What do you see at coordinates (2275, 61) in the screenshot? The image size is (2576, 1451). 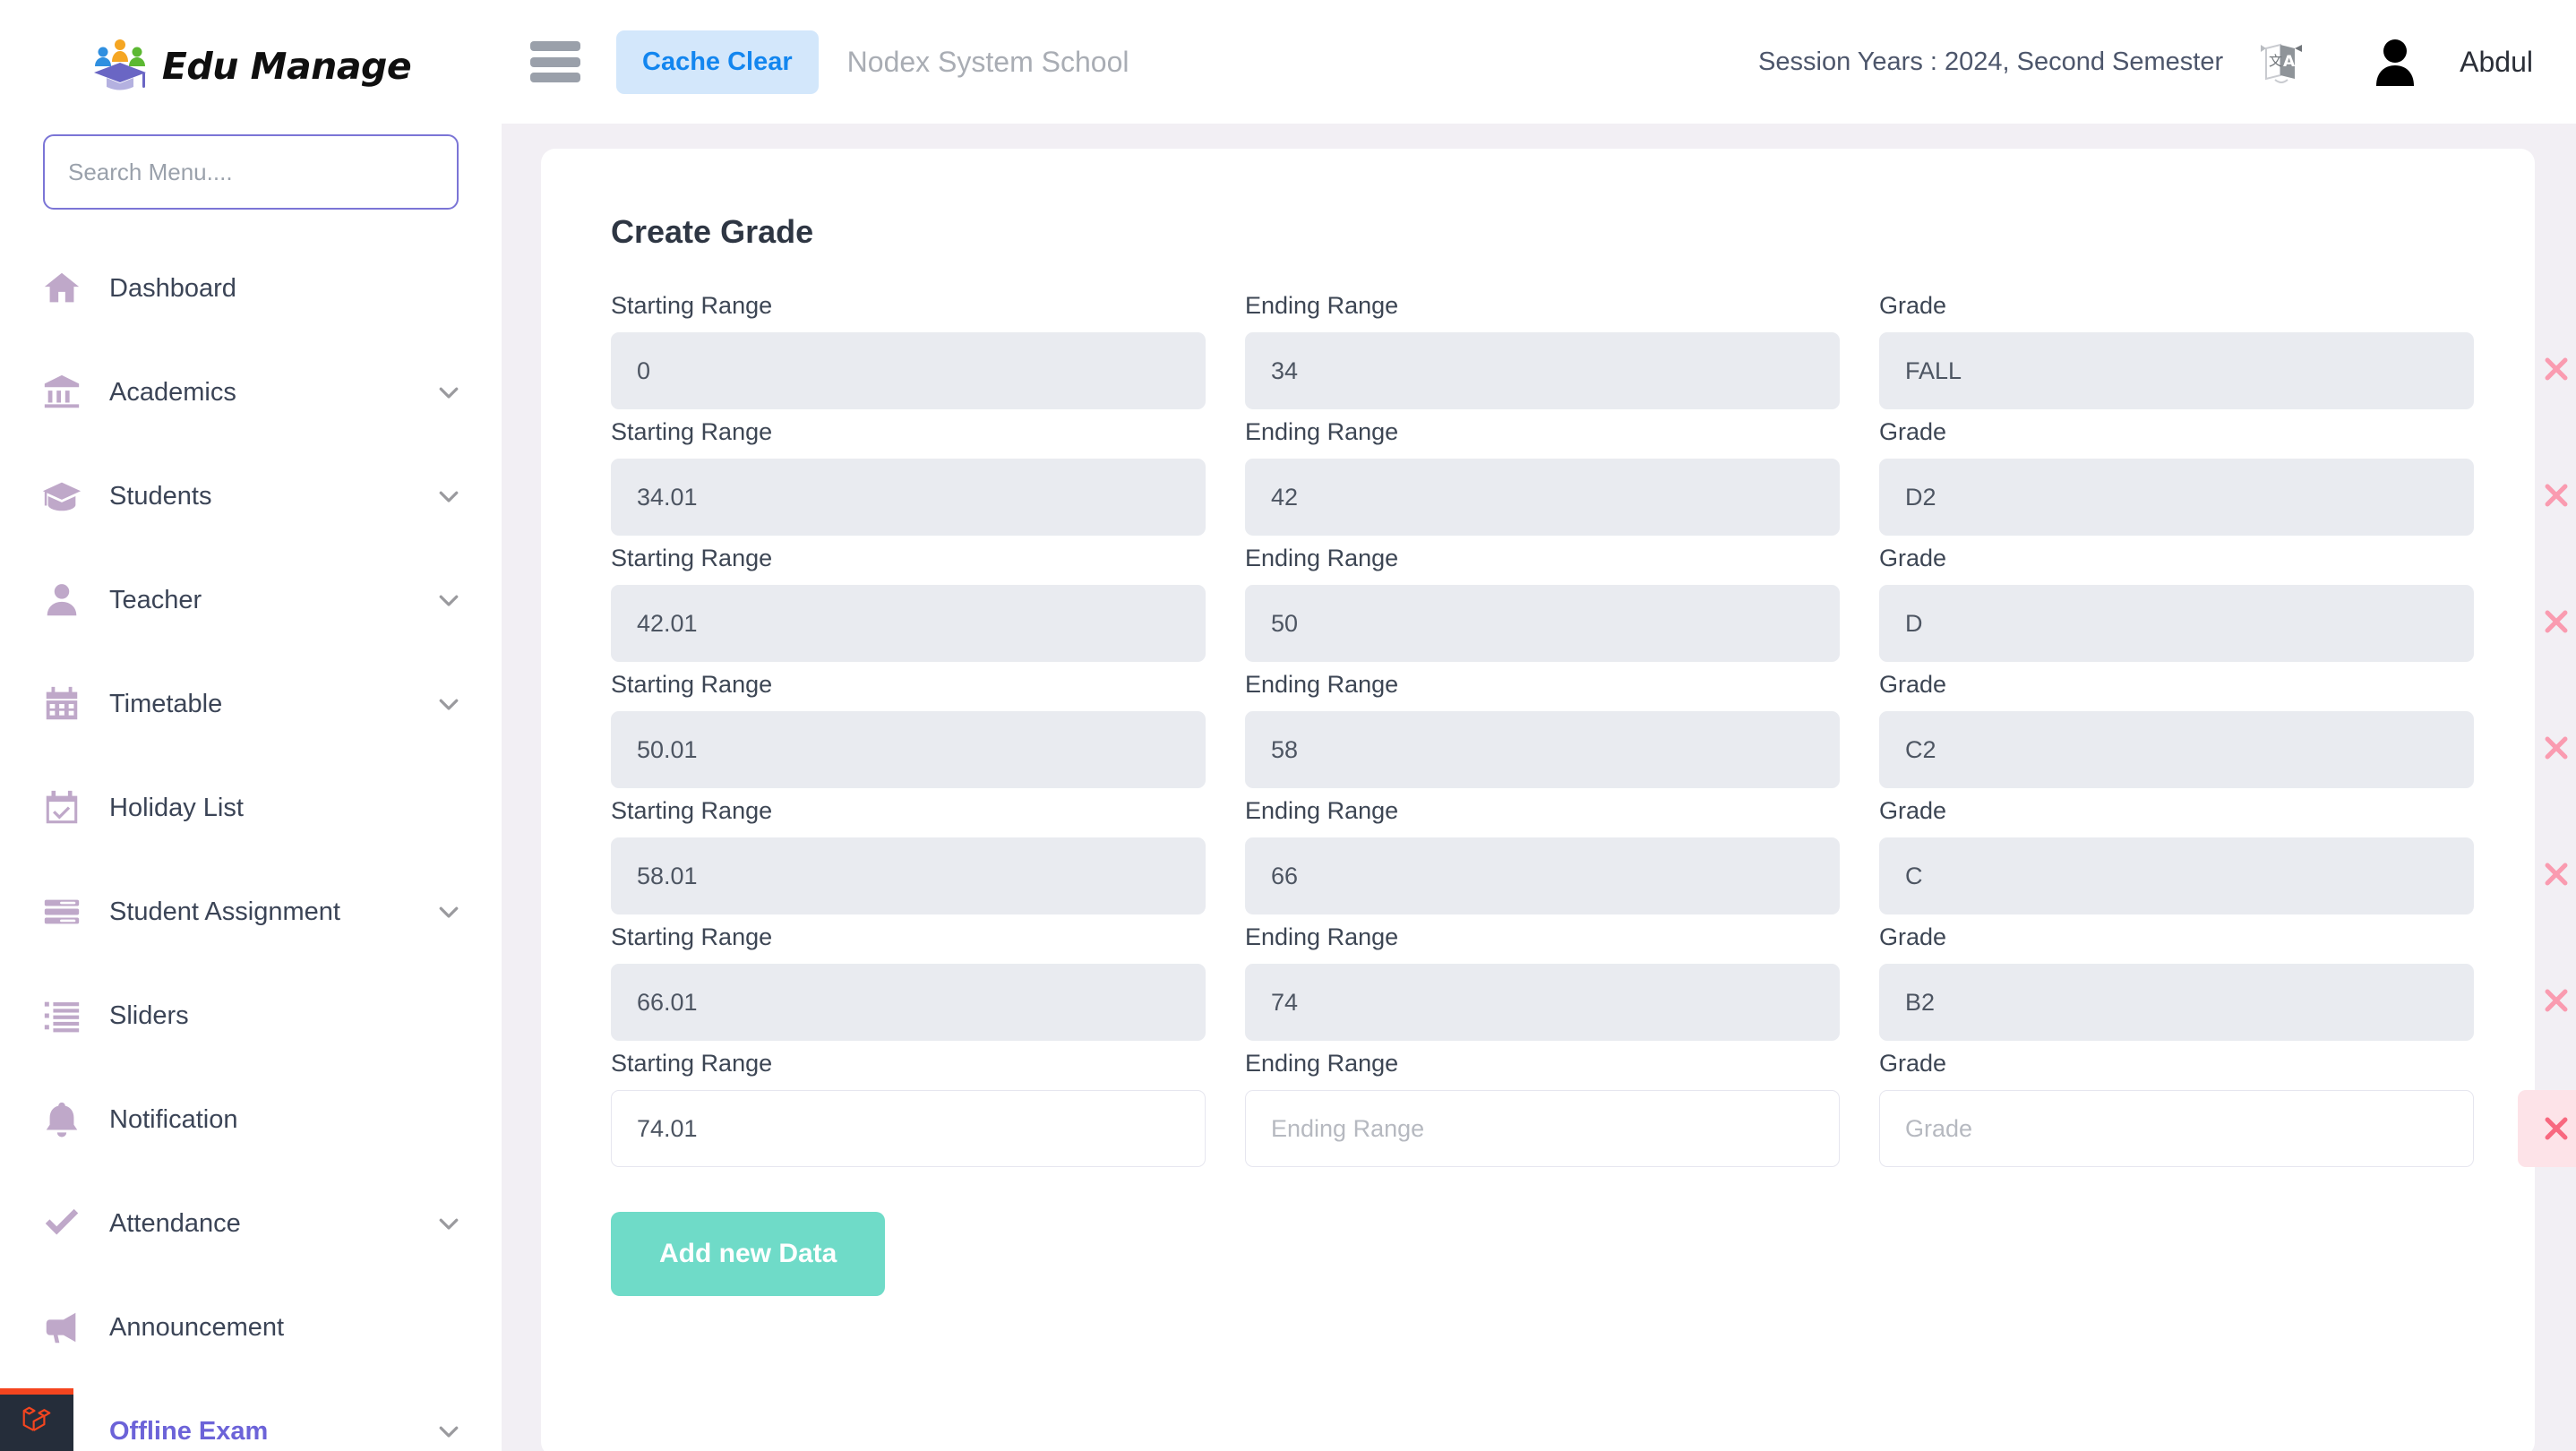 I see `svg-text: 文` at bounding box center [2275, 61].